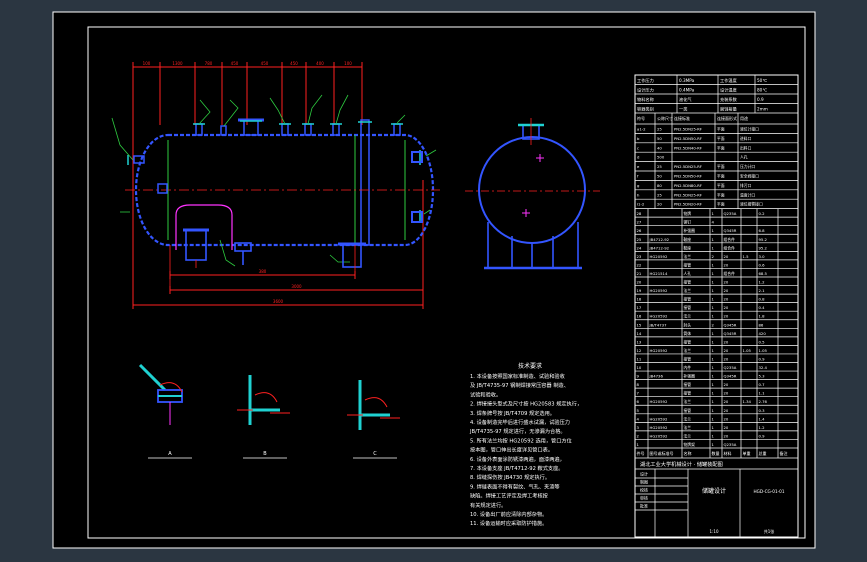 Image resolution: width=867 pixels, height=562 pixels. I want to click on detail-caption: A, so click(170, 454).